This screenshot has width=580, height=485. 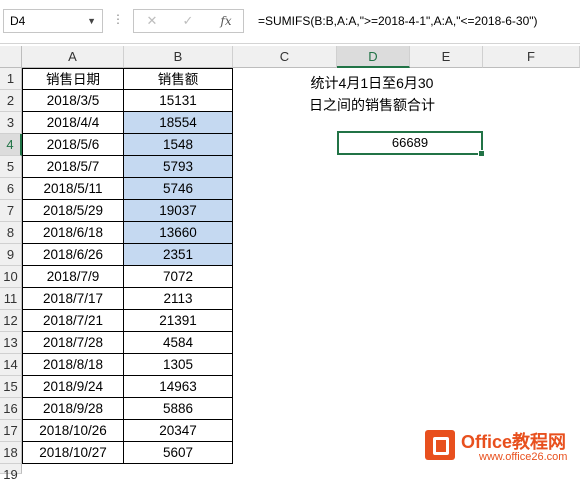 I want to click on name-box-value: D4, so click(x=18, y=21).